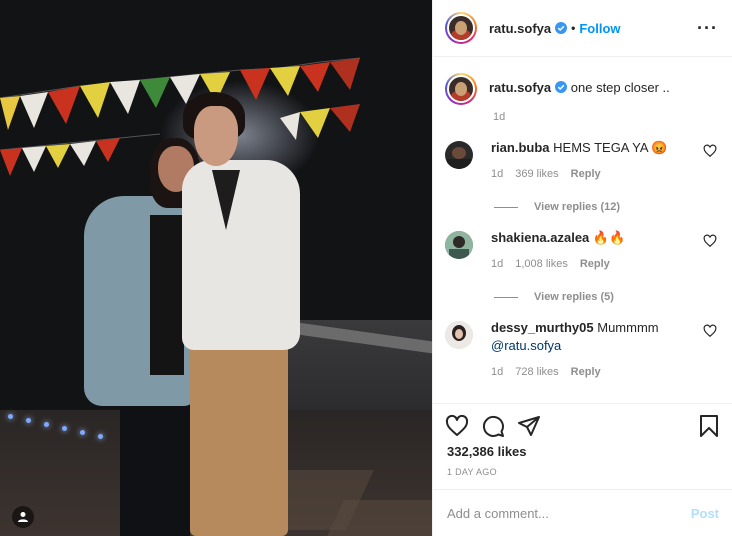  What do you see at coordinates (628, 327) in the screenshot?
I see `comment-text: Mummmm` at bounding box center [628, 327].